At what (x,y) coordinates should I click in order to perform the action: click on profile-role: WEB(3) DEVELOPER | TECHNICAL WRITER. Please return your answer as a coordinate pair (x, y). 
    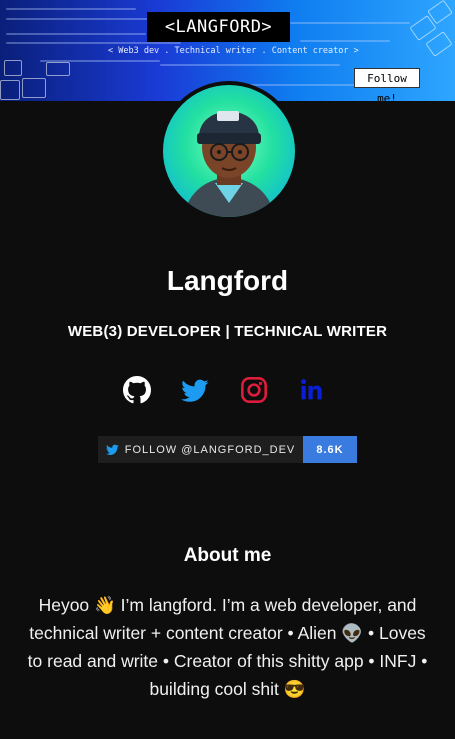
    Looking at the image, I should click on (227, 331).